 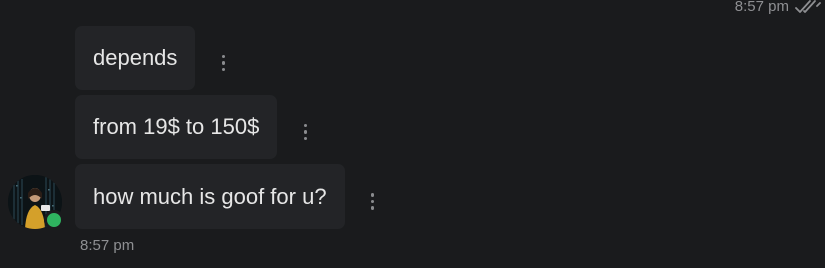 I want to click on double-check-icon, so click(x=808, y=7).